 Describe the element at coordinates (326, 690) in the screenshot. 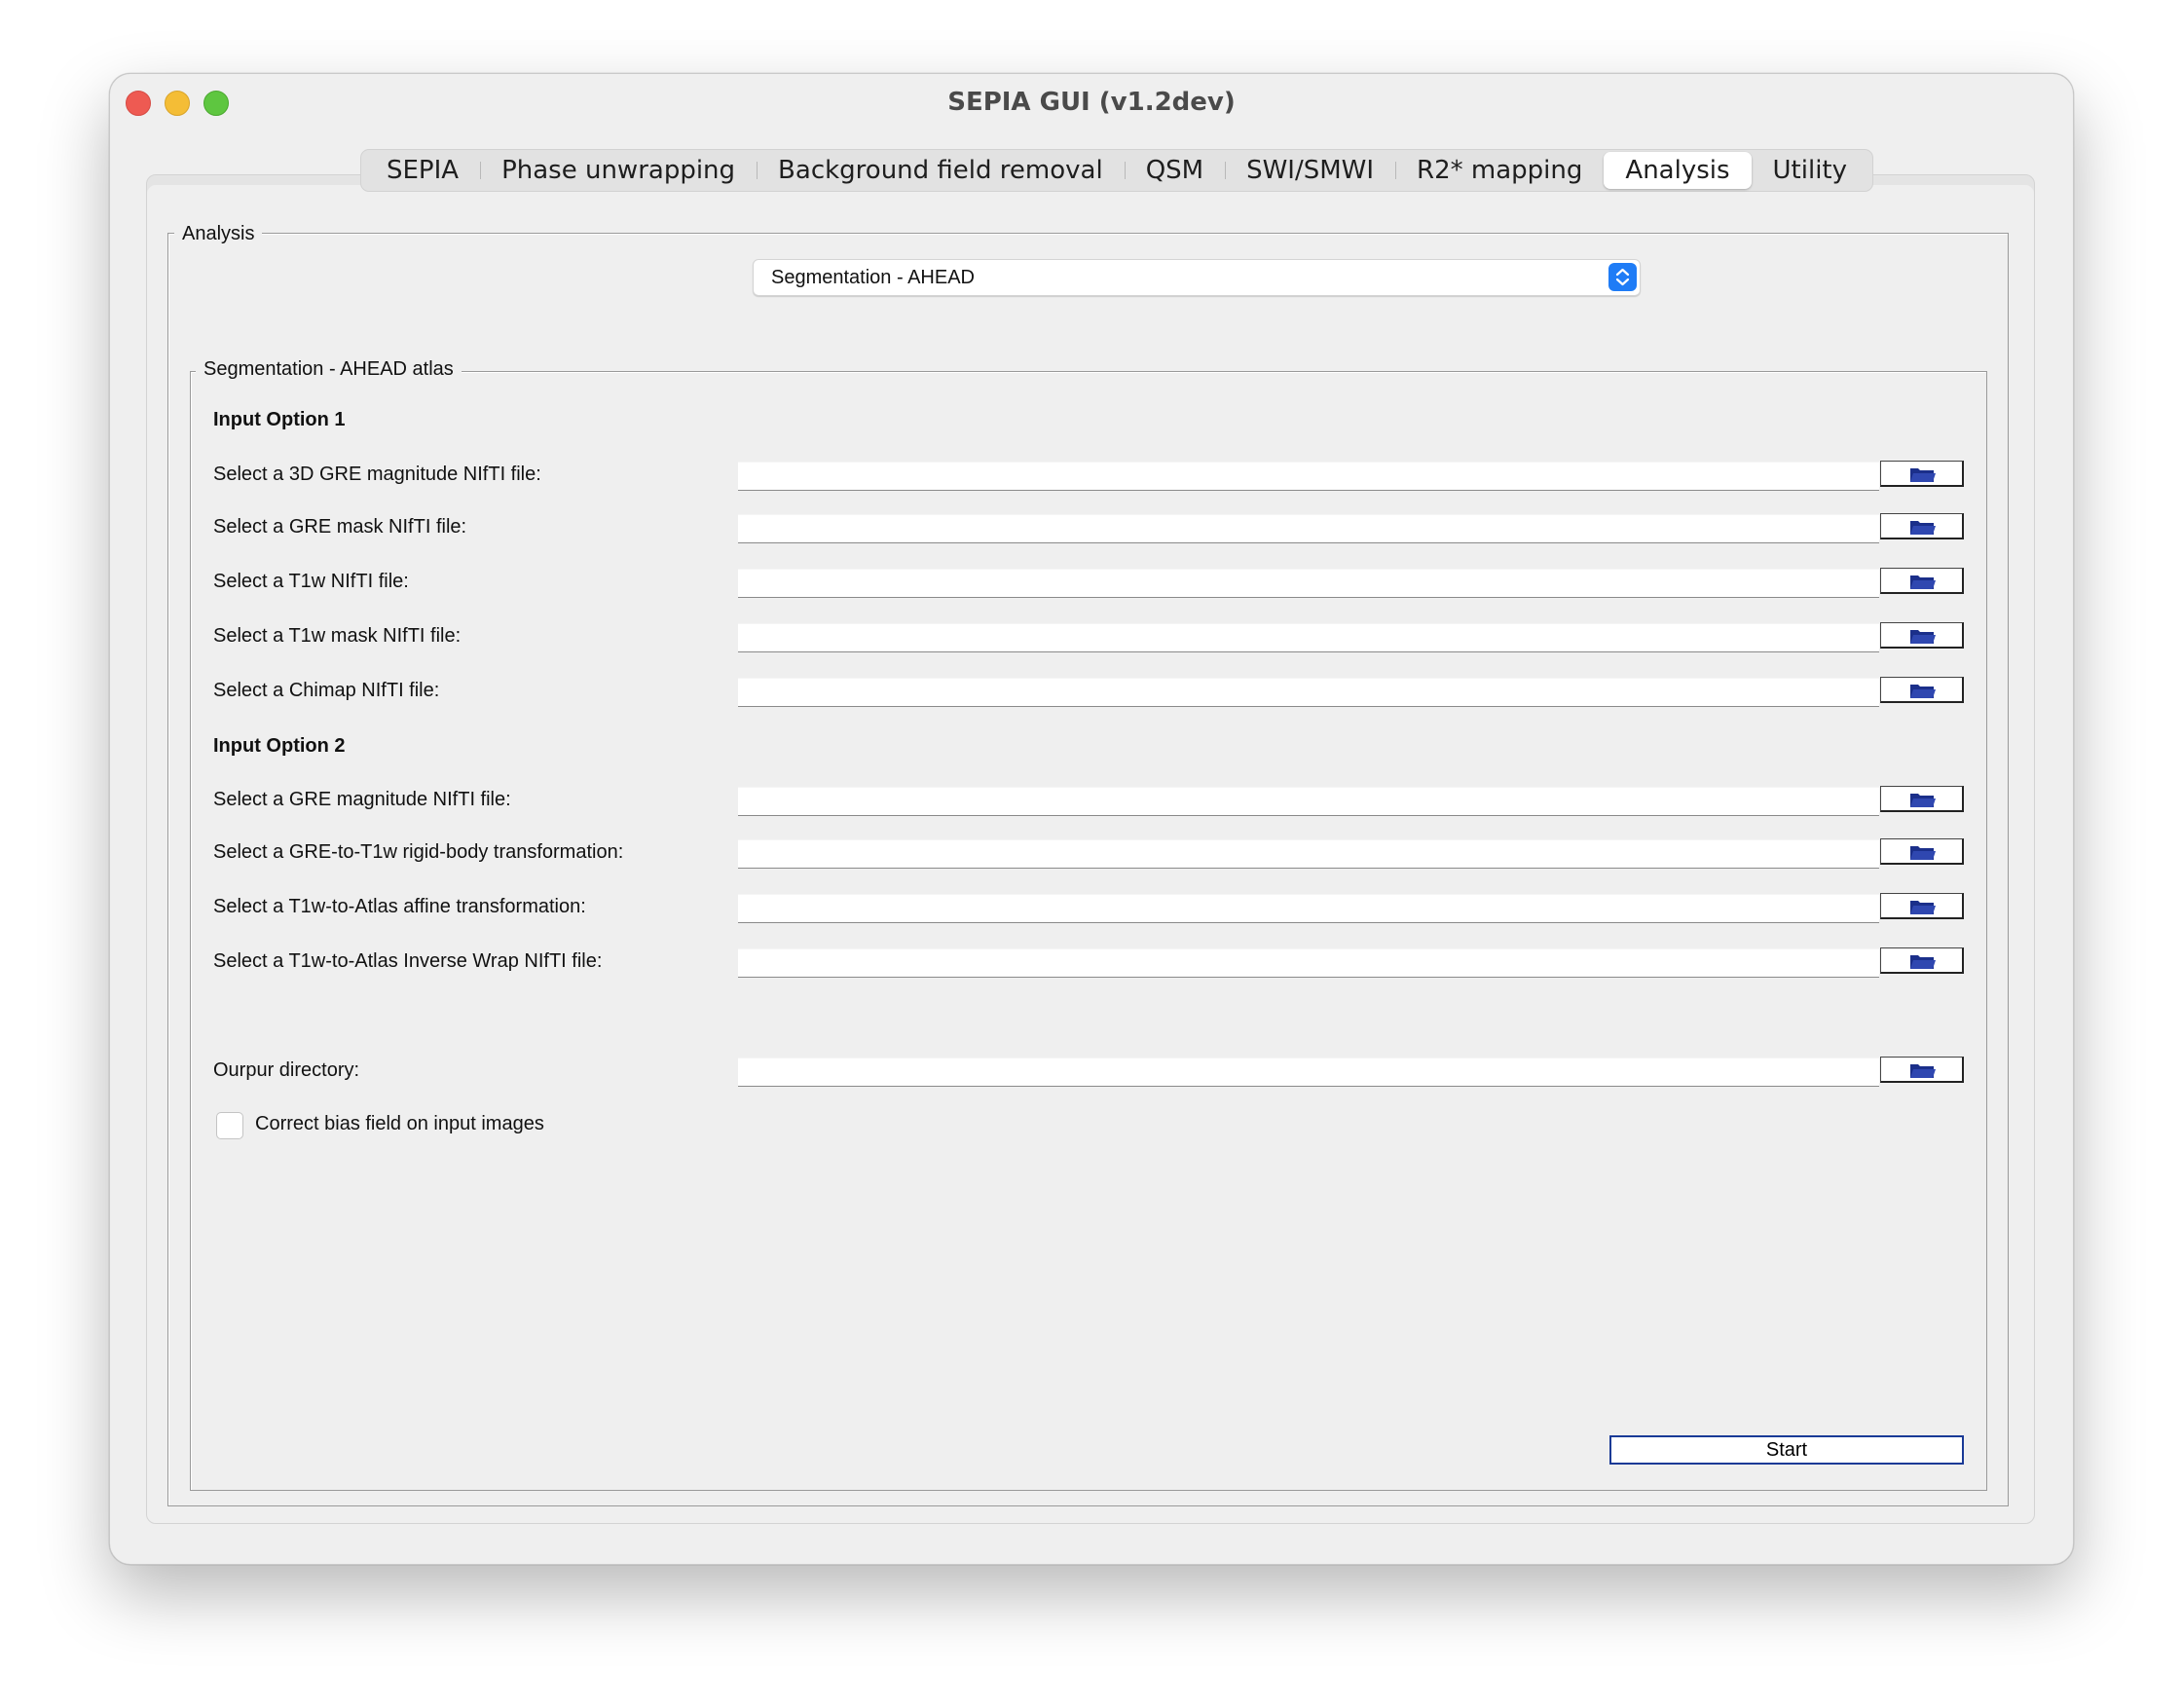

I see `chimap-label: Select a Chimap NIfTI file:` at that location.